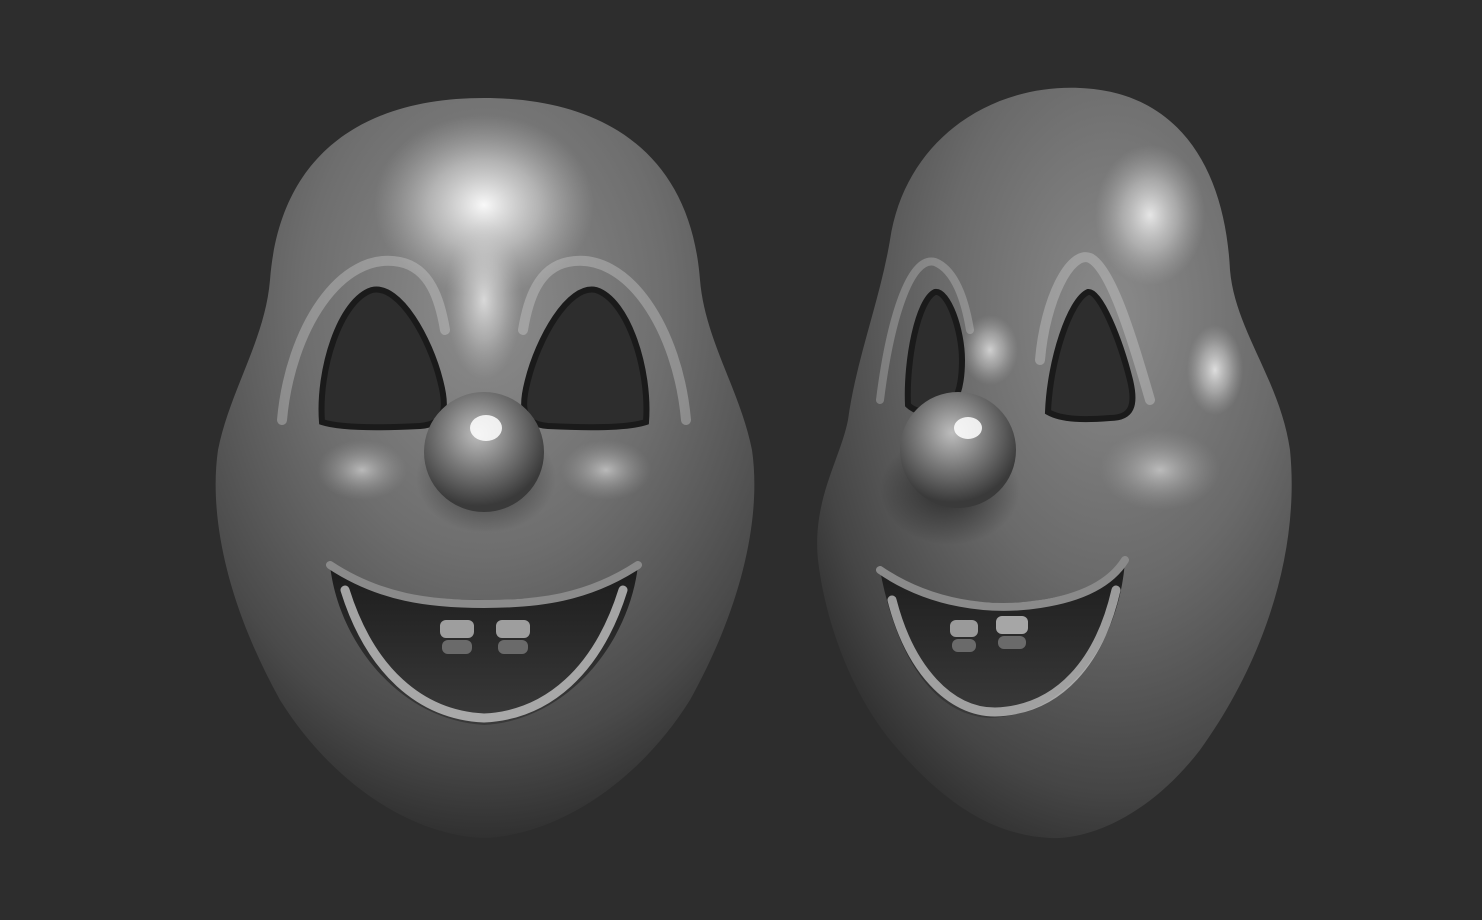  What do you see at coordinates (958, 450) in the screenshot?
I see `clown-nose-3q` at bounding box center [958, 450].